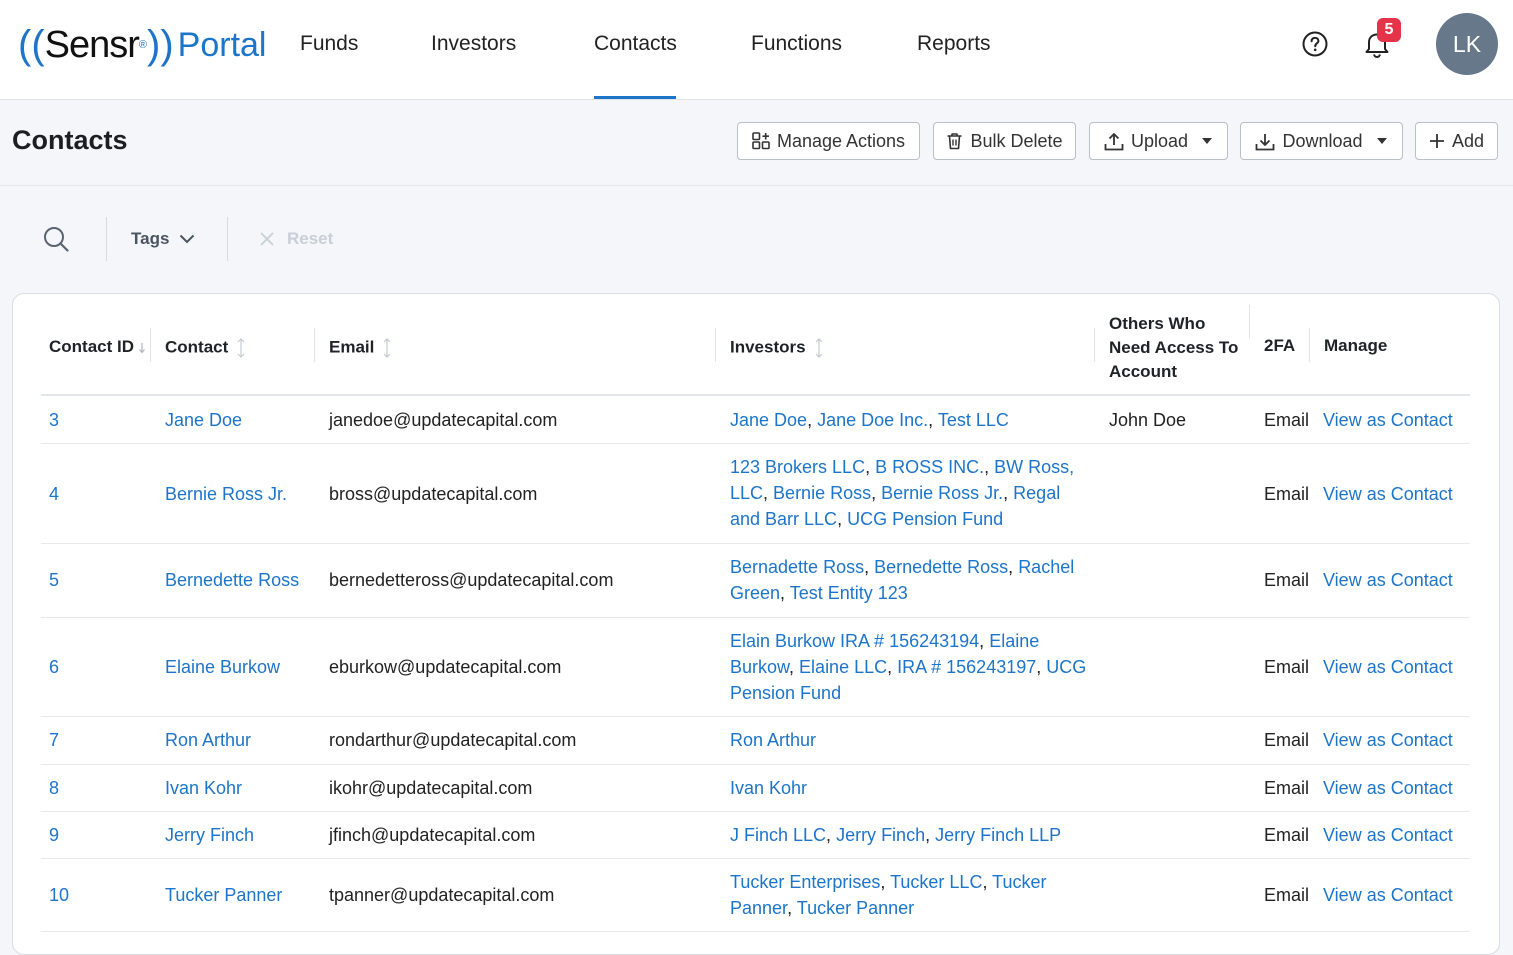  Describe the element at coordinates (761, 141) in the screenshot. I see `manage-actions-icon` at that location.